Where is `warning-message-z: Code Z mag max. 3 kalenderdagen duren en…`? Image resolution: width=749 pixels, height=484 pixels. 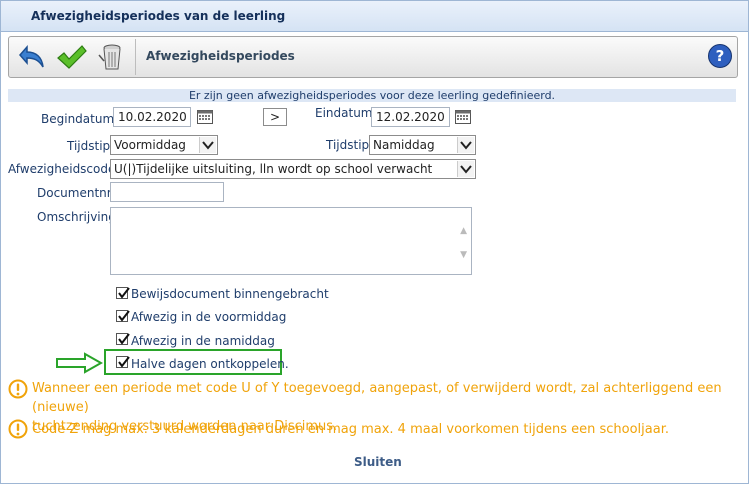
warning-message-z: Code Z mag max. 3 kalenderdagen duren en… is located at coordinates (350, 429).